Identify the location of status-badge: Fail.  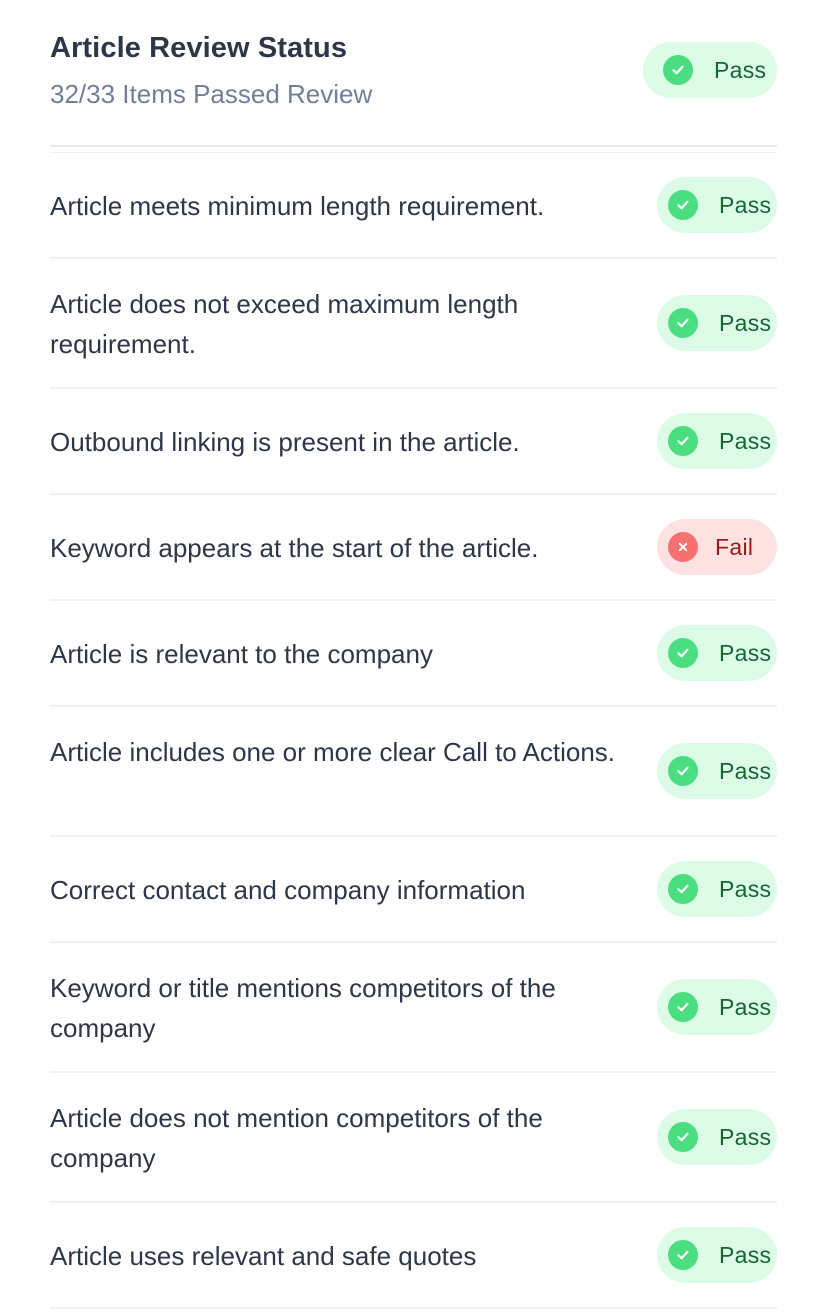
(717, 547).